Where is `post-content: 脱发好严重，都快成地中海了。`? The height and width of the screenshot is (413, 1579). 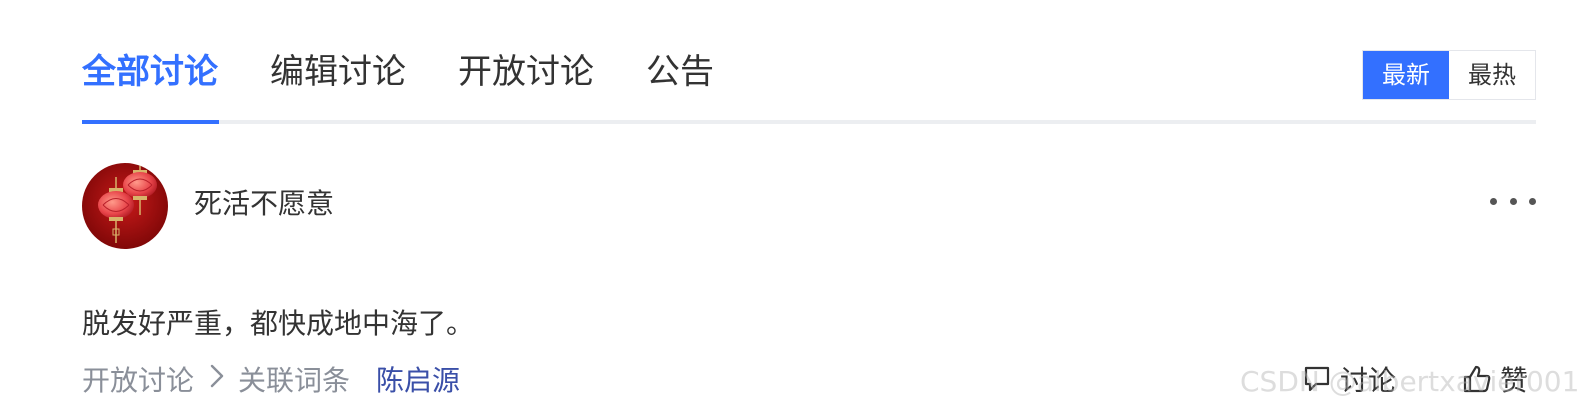
post-content: 脱发好严重，都快成地中海了。 is located at coordinates (278, 324).